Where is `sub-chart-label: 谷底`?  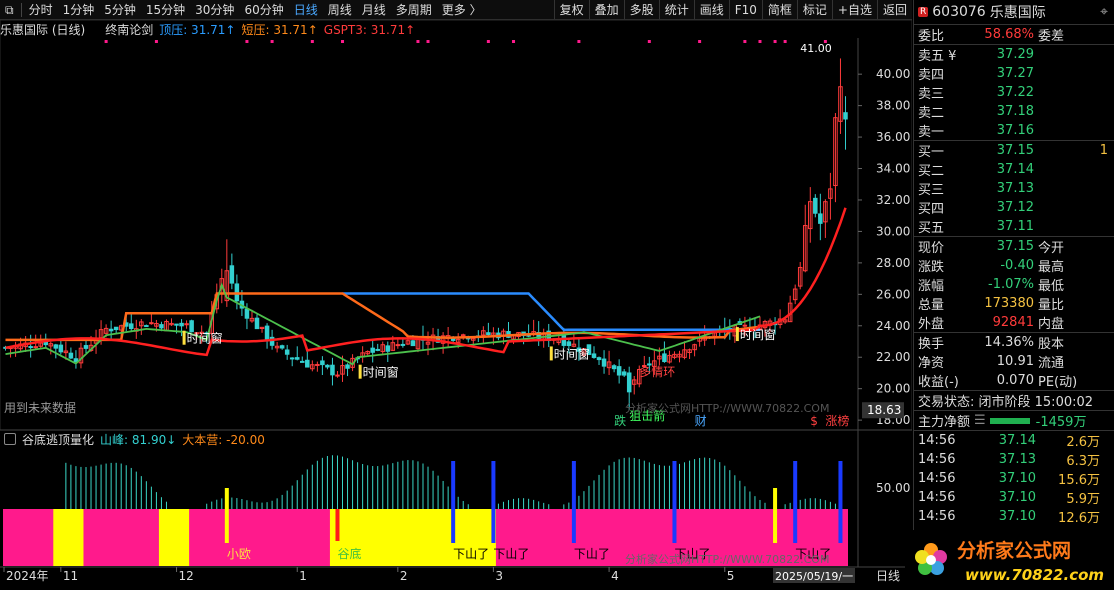 sub-chart-label: 谷底 is located at coordinates (349, 553).